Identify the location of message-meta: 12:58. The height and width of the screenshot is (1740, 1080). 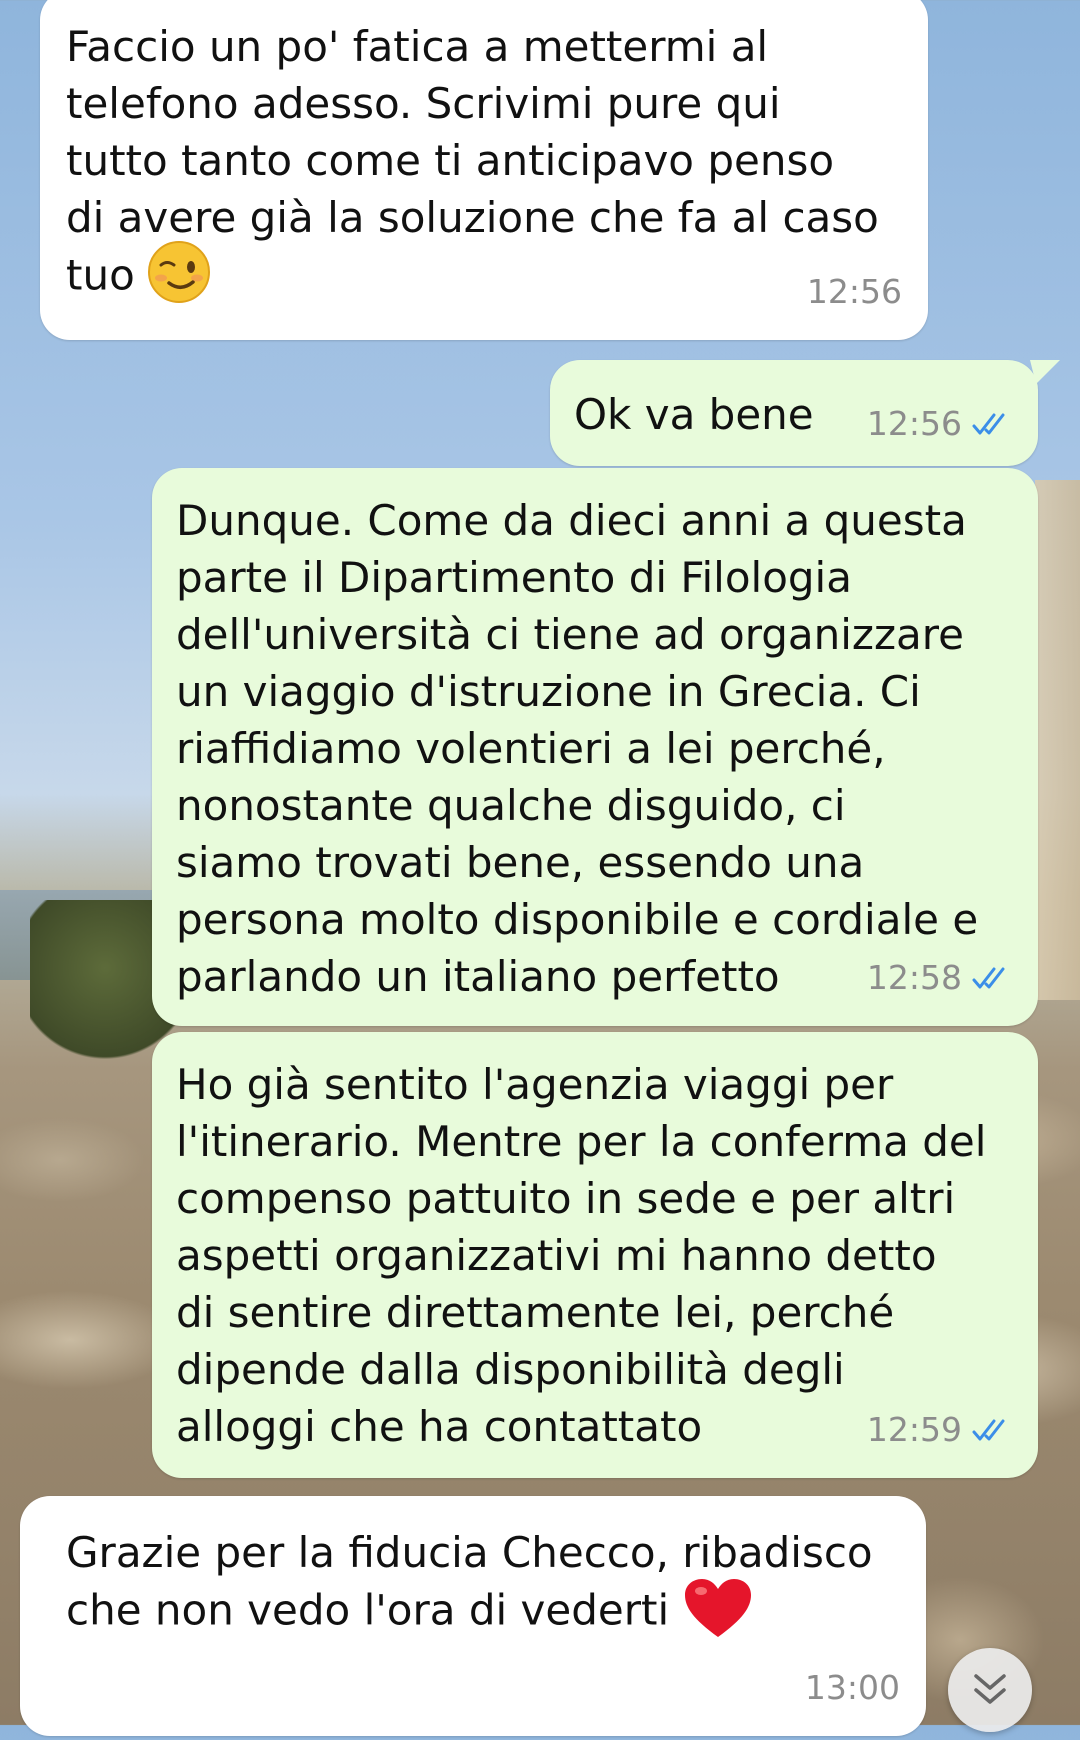
(939, 977).